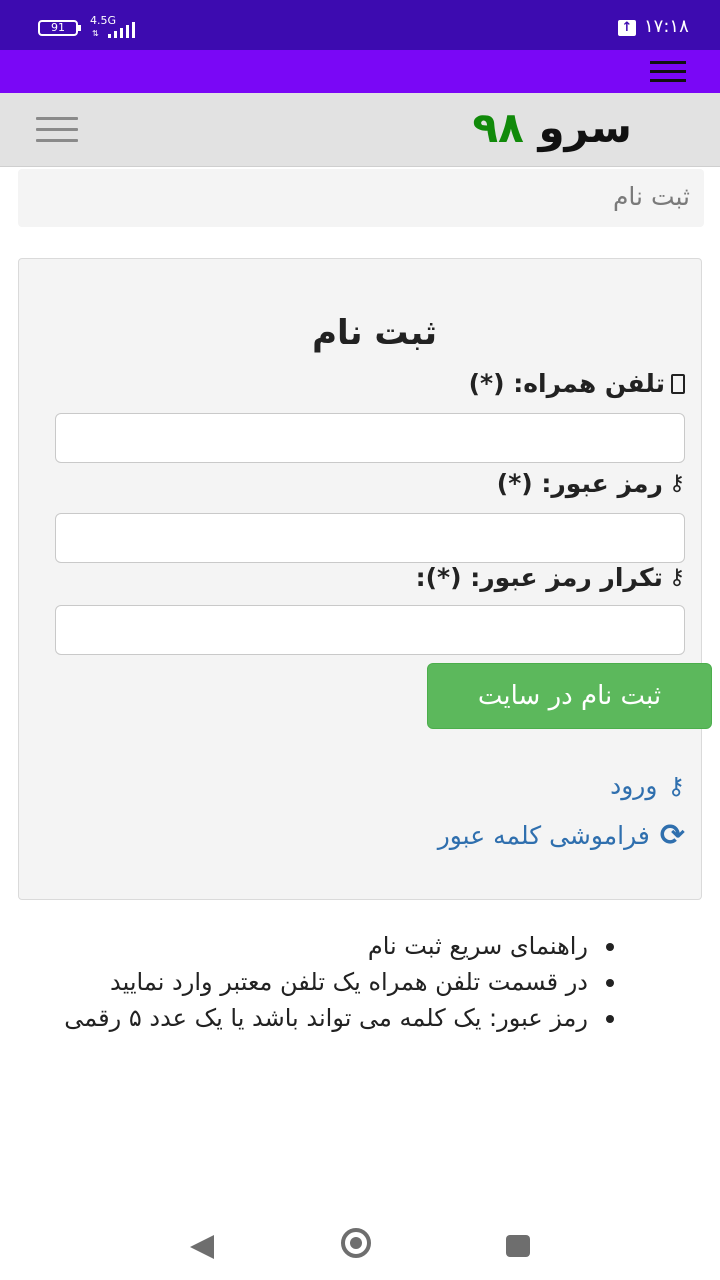  What do you see at coordinates (666, 26) in the screenshot?
I see `status-clock: ۱۷:۱۸` at bounding box center [666, 26].